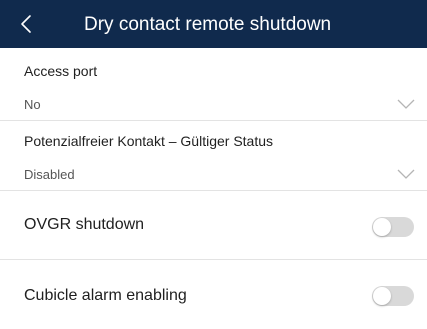 This screenshot has width=427, height=329. I want to click on back-button, so click(28, 24).